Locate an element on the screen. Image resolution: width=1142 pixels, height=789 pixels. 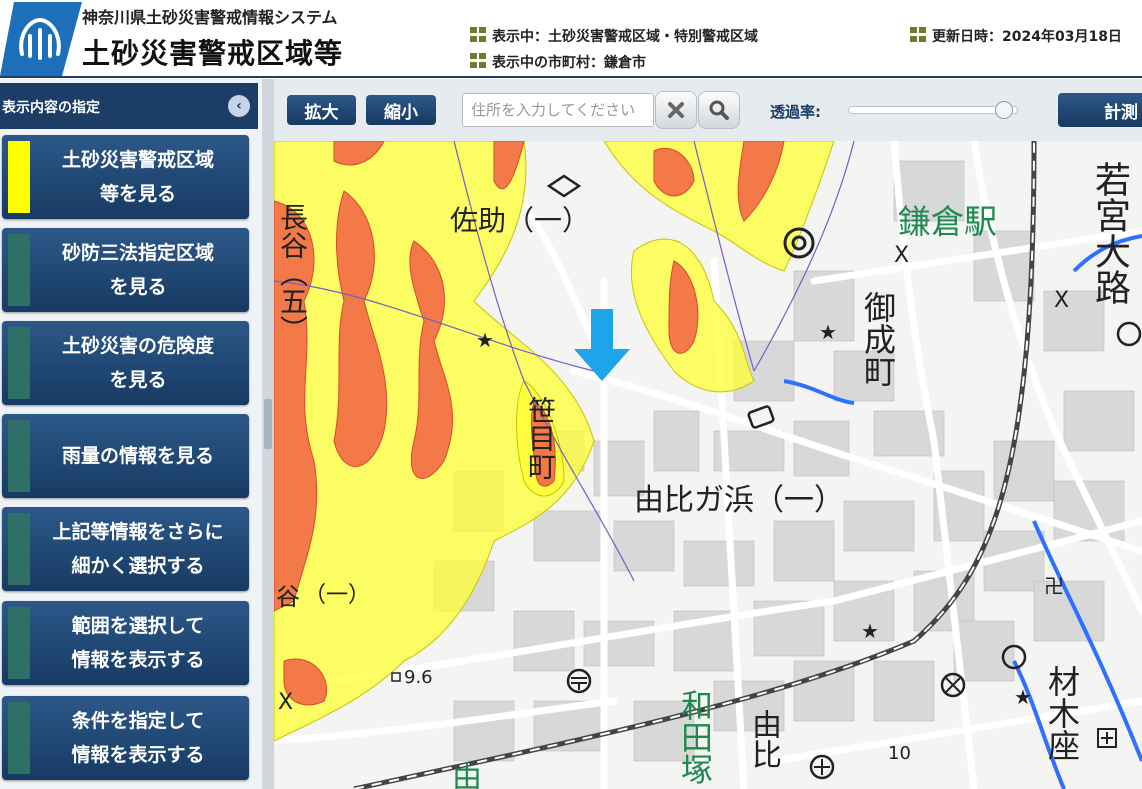
map-elevation-9-6: 9.6 is located at coordinates (418, 677).